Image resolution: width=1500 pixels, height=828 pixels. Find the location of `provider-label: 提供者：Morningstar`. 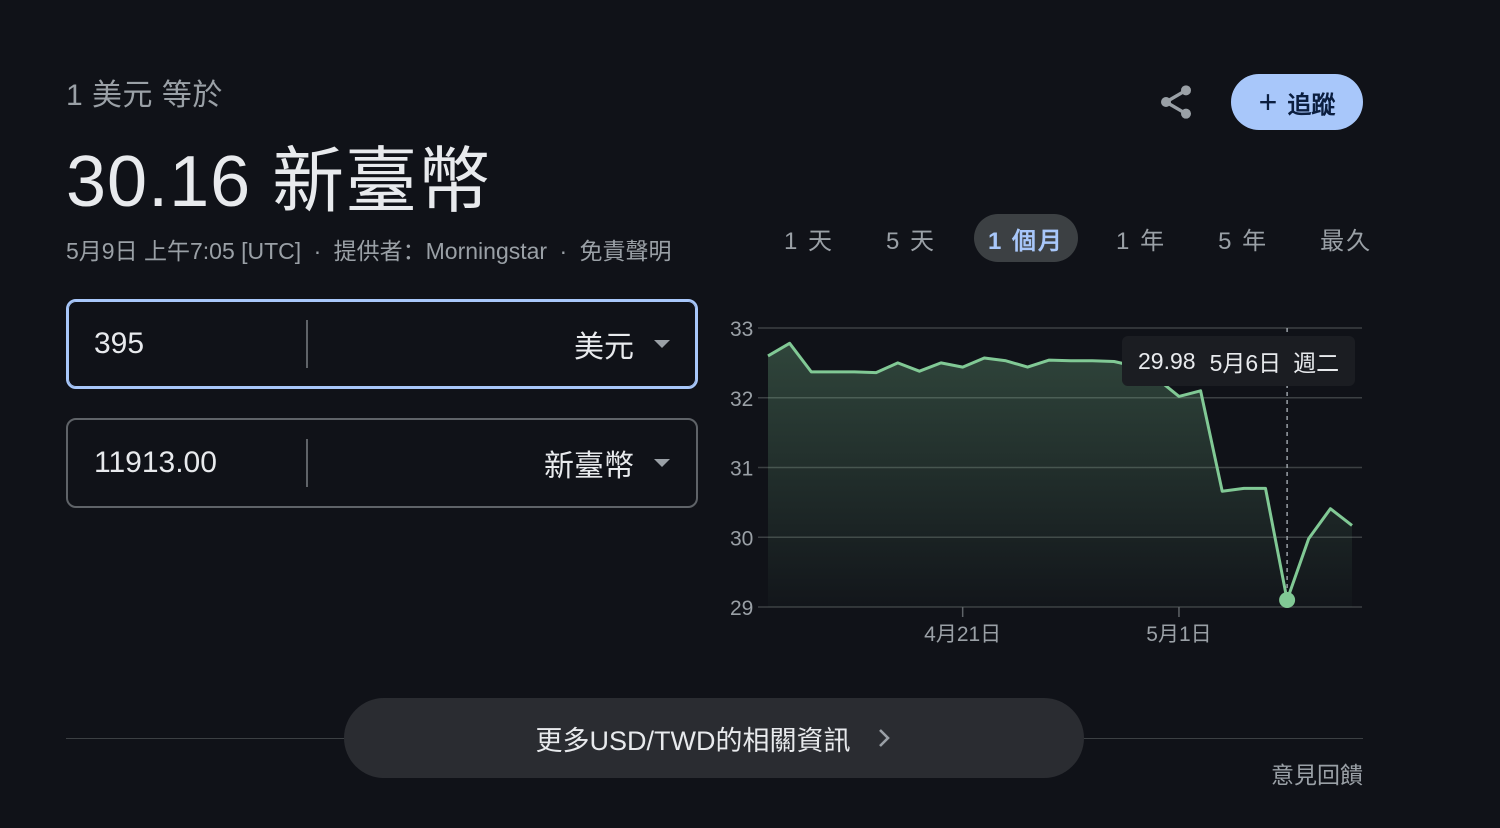

provider-label: 提供者：Morningstar is located at coordinates (440, 251).